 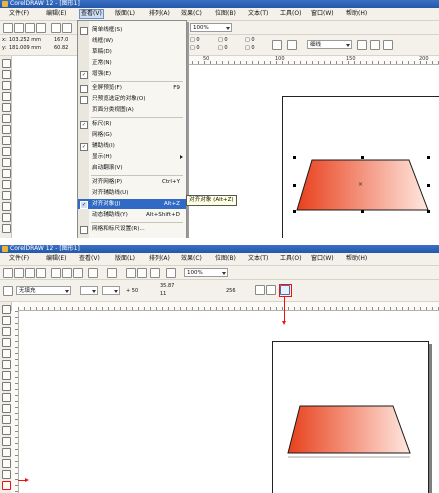 I want to click on annotation-arrow-down-icon, so click(x=284, y=310).